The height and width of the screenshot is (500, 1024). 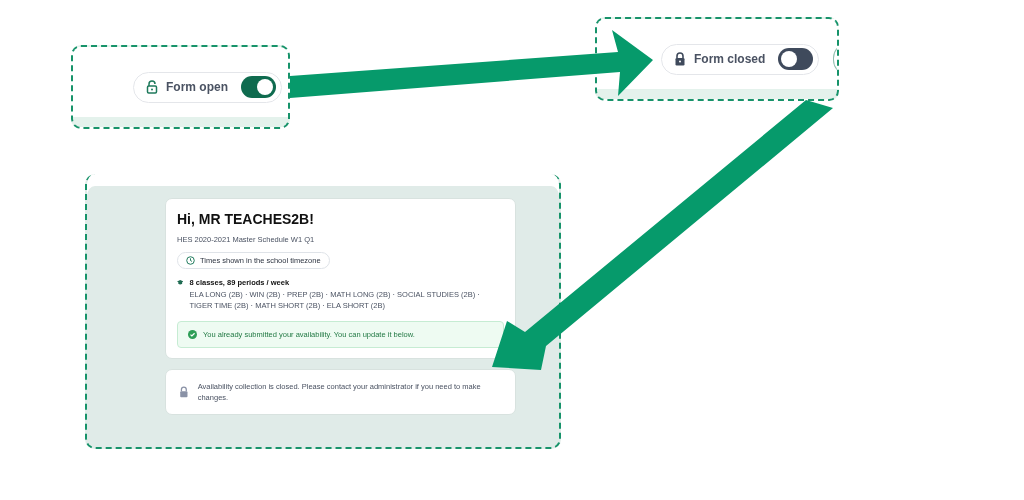 What do you see at coordinates (190, 260) in the screenshot?
I see `clock-icon` at bounding box center [190, 260].